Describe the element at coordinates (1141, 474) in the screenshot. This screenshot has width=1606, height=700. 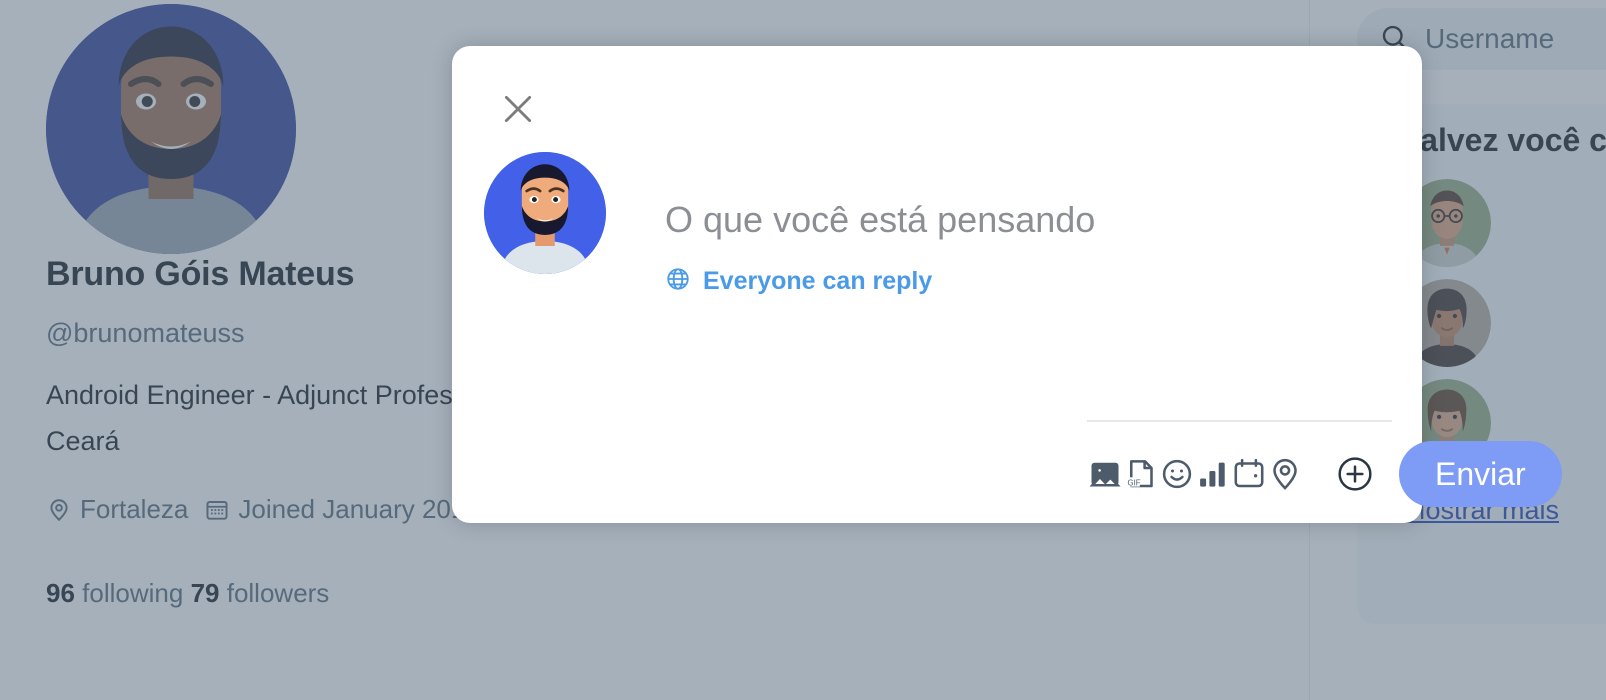
I see `gif-icon: GIF` at that location.